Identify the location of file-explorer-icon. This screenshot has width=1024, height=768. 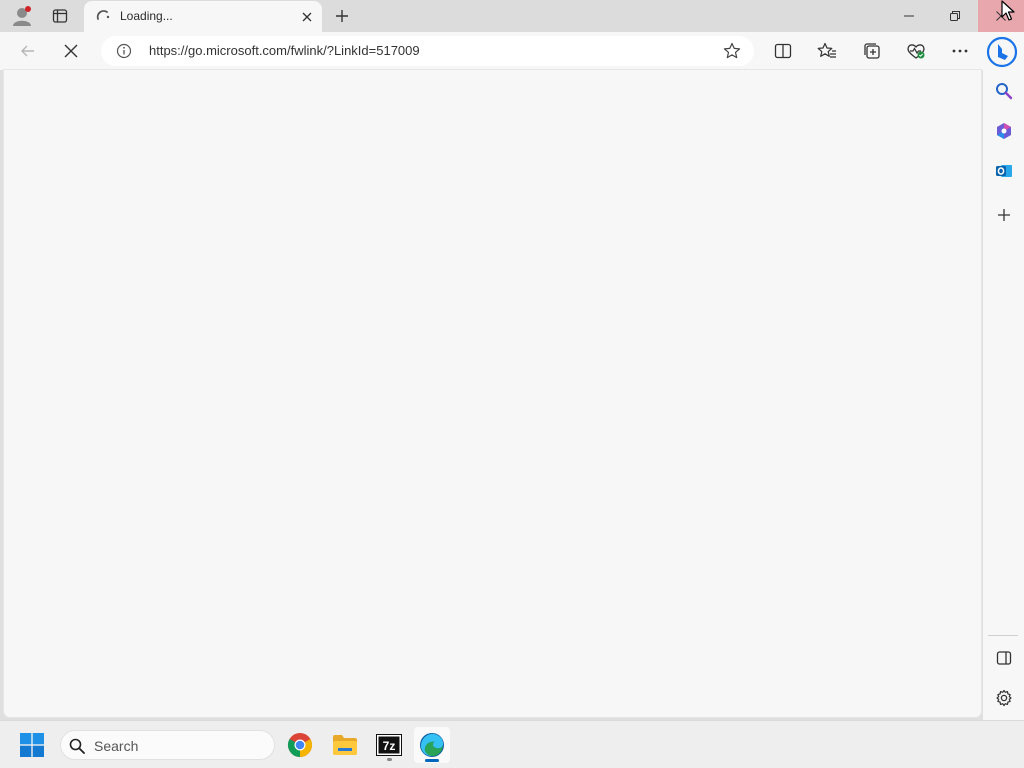
(345, 745).